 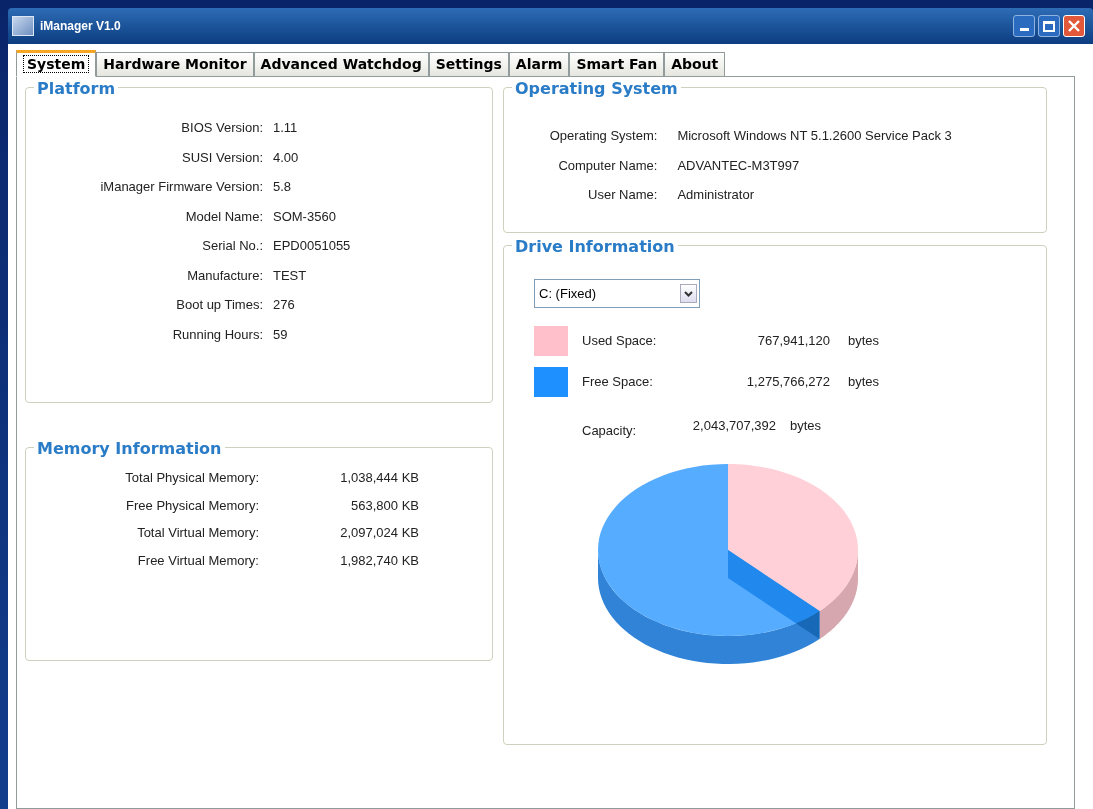 I want to click on tab: Hardware Monitor, so click(x=175, y=64).